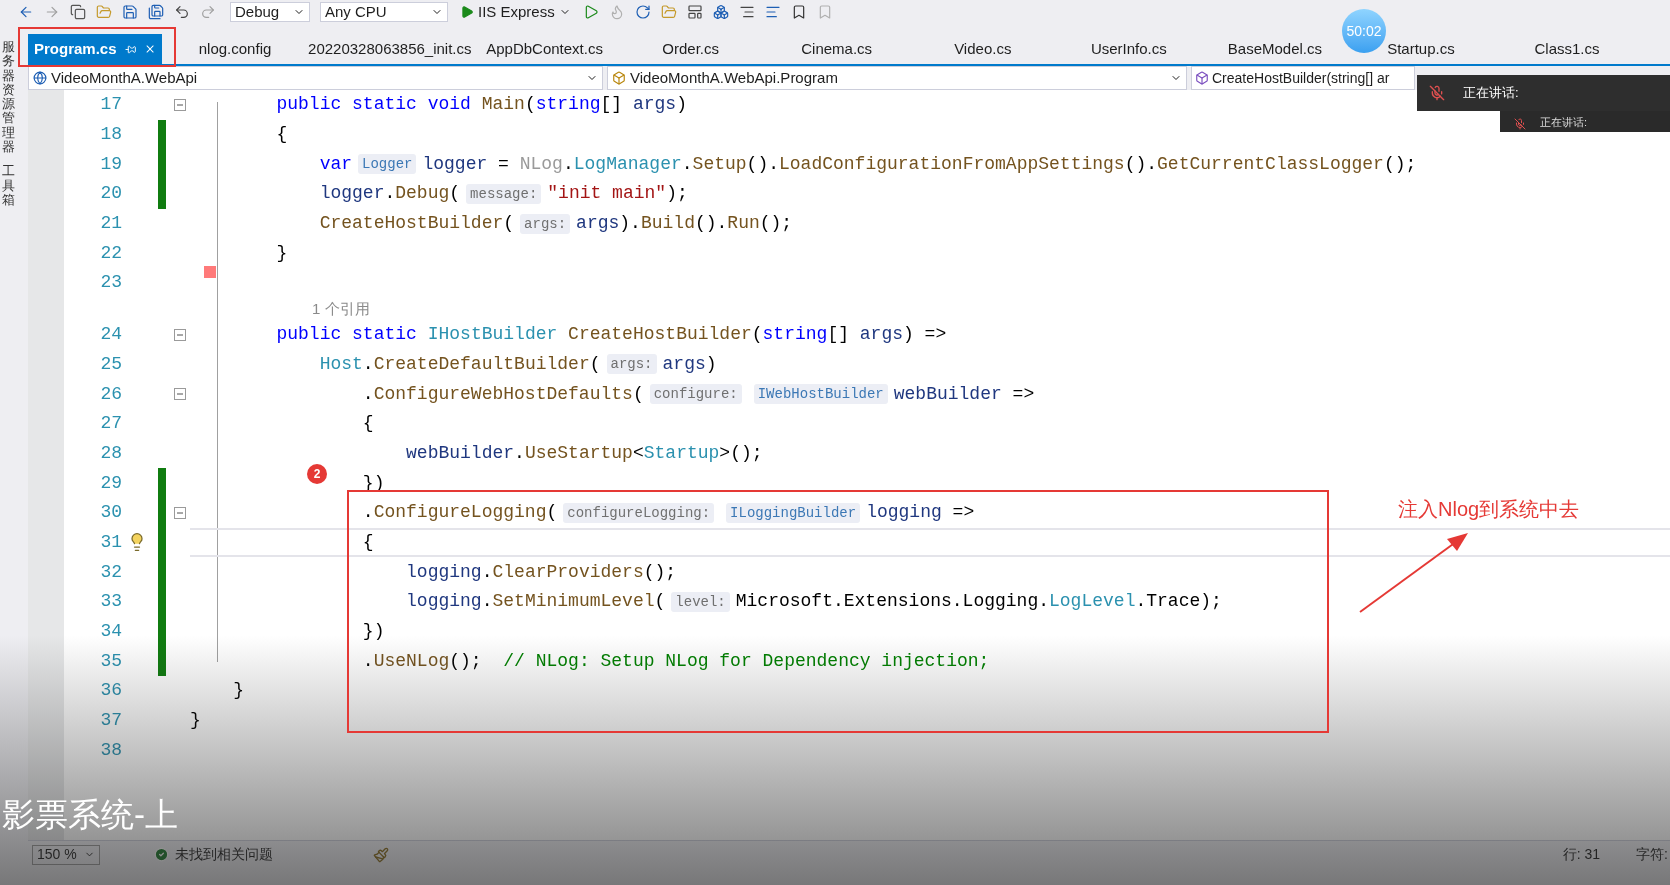 The image size is (1670, 885). What do you see at coordinates (182, 12) in the screenshot?
I see `undo-icon` at bounding box center [182, 12].